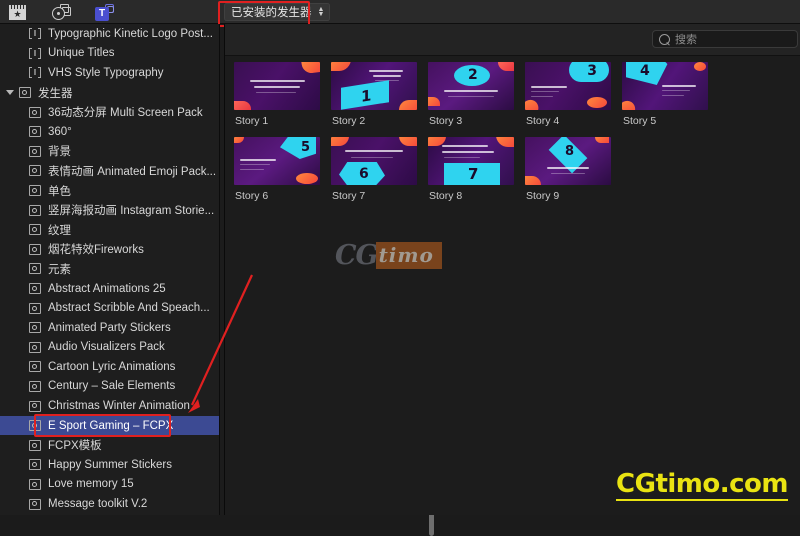 This screenshot has height=536, width=800. What do you see at coordinates (91, 484) in the screenshot?
I see `sidebar-item-label: Love memory 15` at bounding box center [91, 484].